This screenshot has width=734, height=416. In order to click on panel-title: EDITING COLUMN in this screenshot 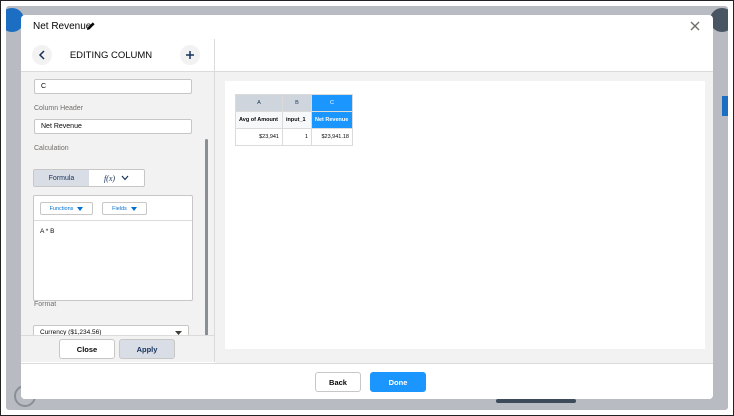, I will do `click(111, 55)`.